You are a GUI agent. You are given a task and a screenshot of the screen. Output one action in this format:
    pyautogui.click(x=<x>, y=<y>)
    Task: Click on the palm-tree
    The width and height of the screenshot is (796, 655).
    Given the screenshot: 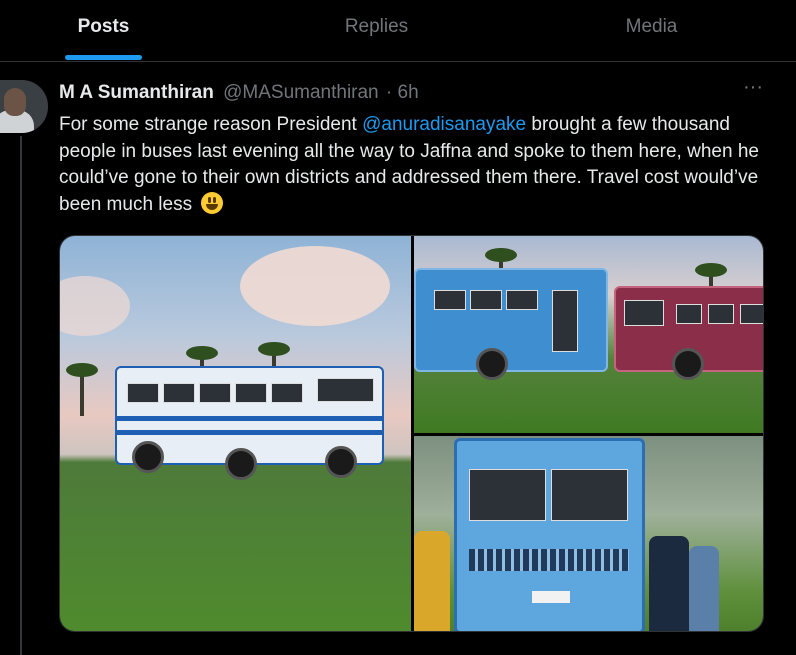 What is the action you would take?
    pyautogui.click(x=82, y=389)
    